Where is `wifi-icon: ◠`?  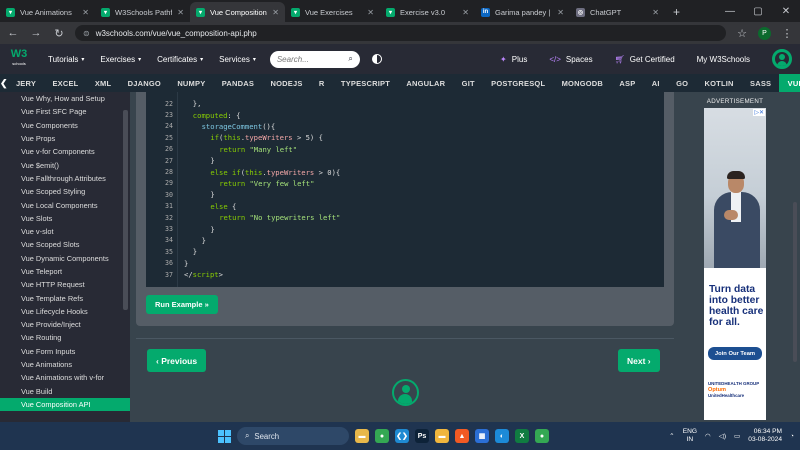
wifi-icon: ◠ is located at coordinates (708, 436).